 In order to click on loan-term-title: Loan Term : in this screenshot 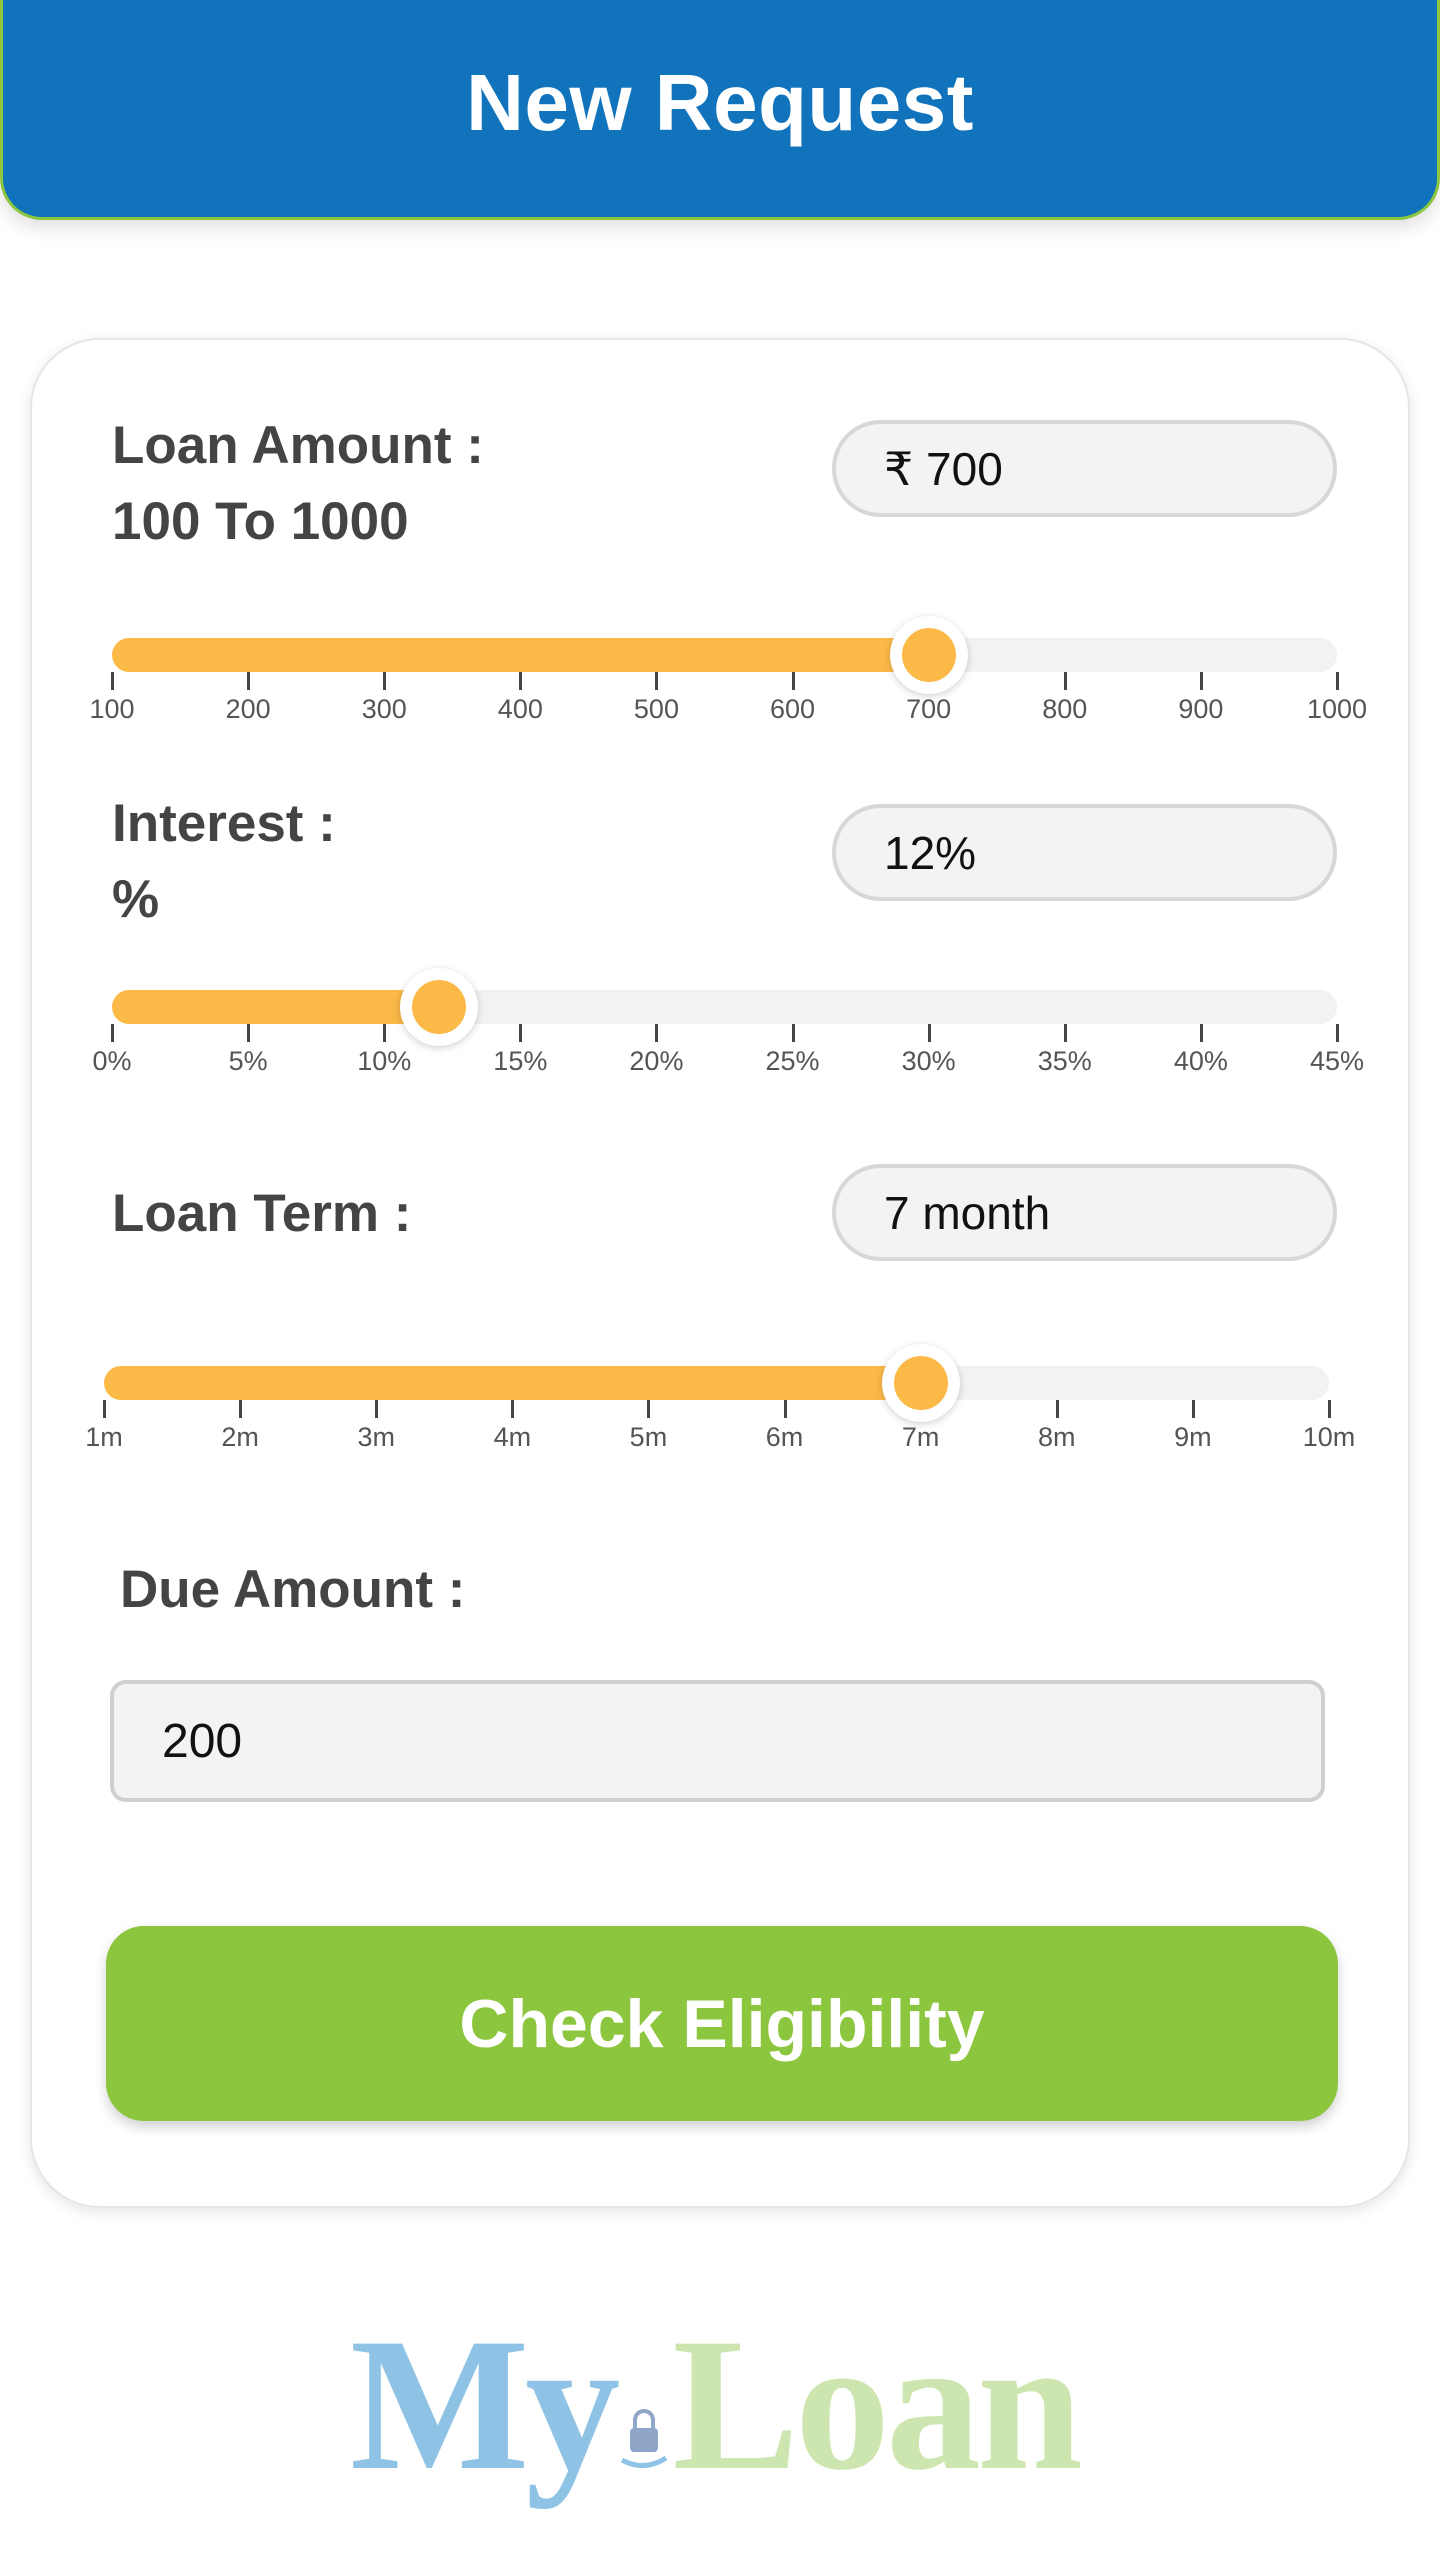, I will do `click(262, 1213)`.